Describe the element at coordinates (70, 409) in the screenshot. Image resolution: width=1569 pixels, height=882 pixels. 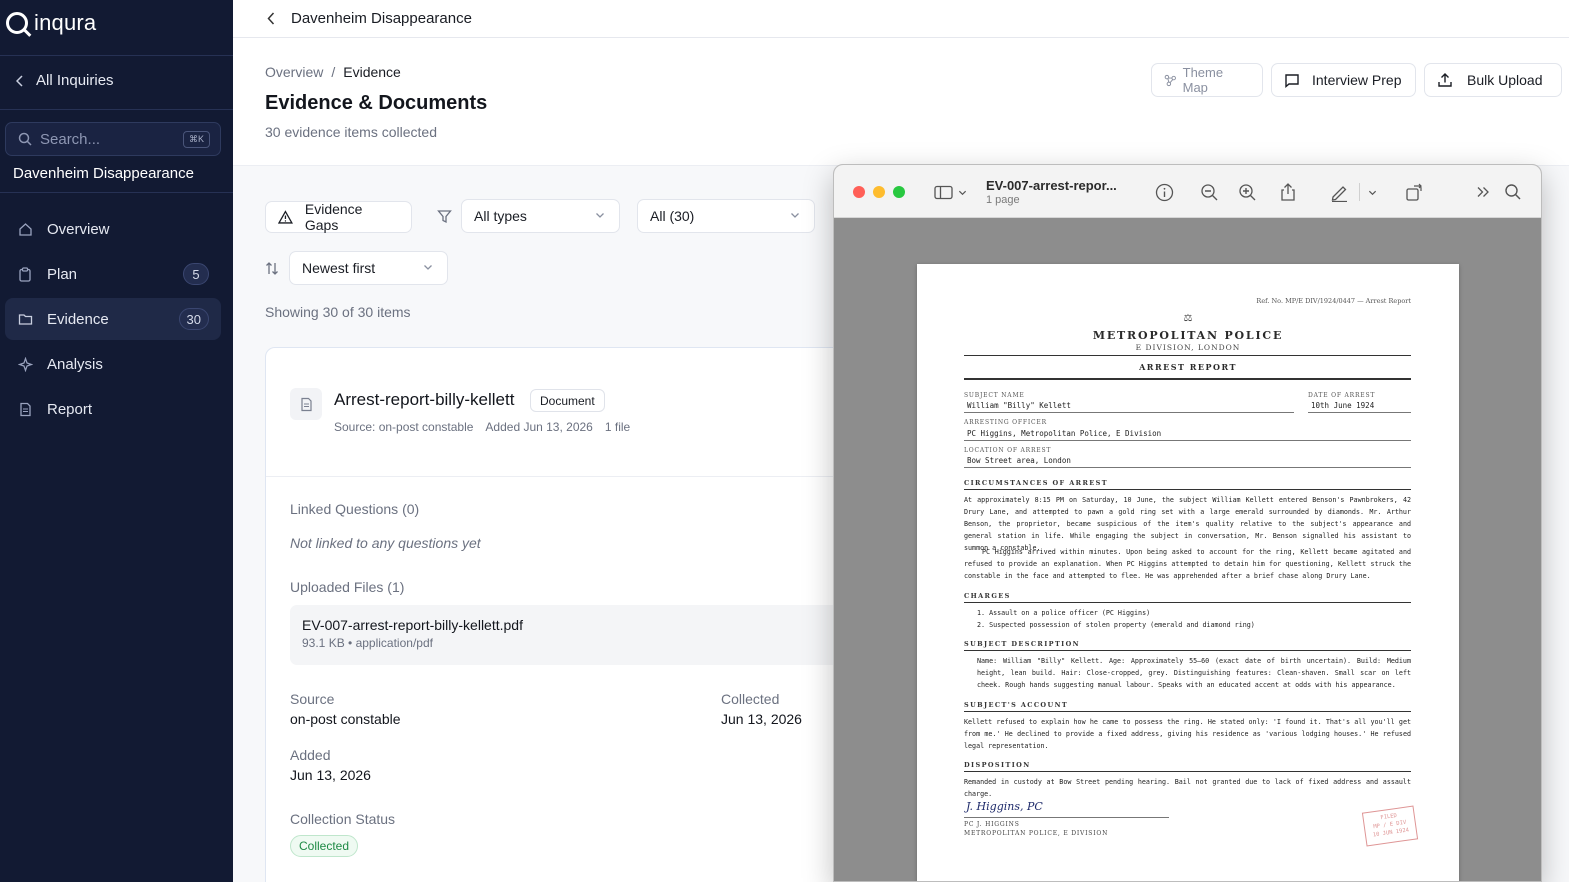
I see `sidebar-item-label: Report` at that location.